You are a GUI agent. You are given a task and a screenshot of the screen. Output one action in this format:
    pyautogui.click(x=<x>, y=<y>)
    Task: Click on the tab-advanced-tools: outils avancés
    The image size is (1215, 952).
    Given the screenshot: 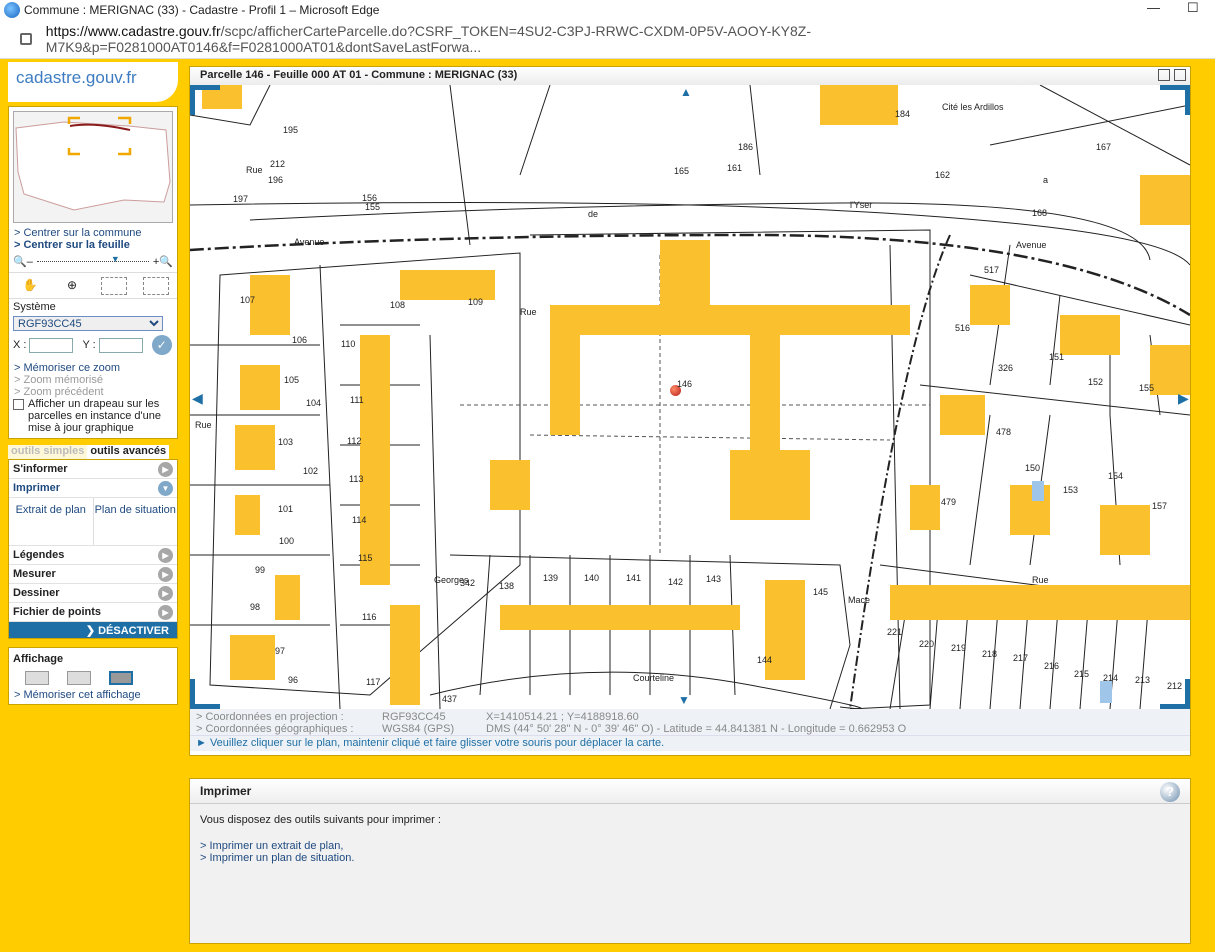 What is the action you would take?
    pyautogui.click(x=128, y=452)
    